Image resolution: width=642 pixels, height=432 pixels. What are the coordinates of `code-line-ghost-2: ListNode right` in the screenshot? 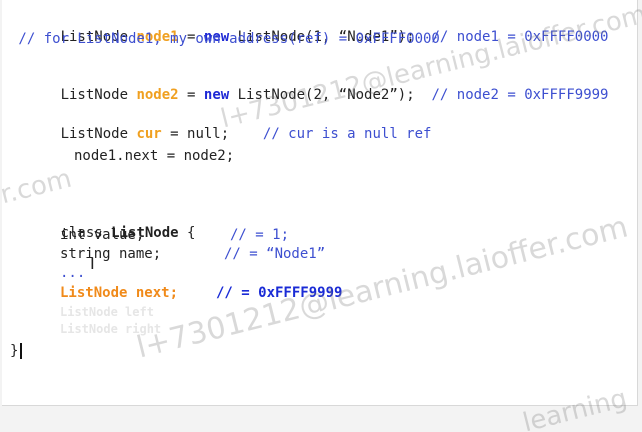 It's located at (111, 329).